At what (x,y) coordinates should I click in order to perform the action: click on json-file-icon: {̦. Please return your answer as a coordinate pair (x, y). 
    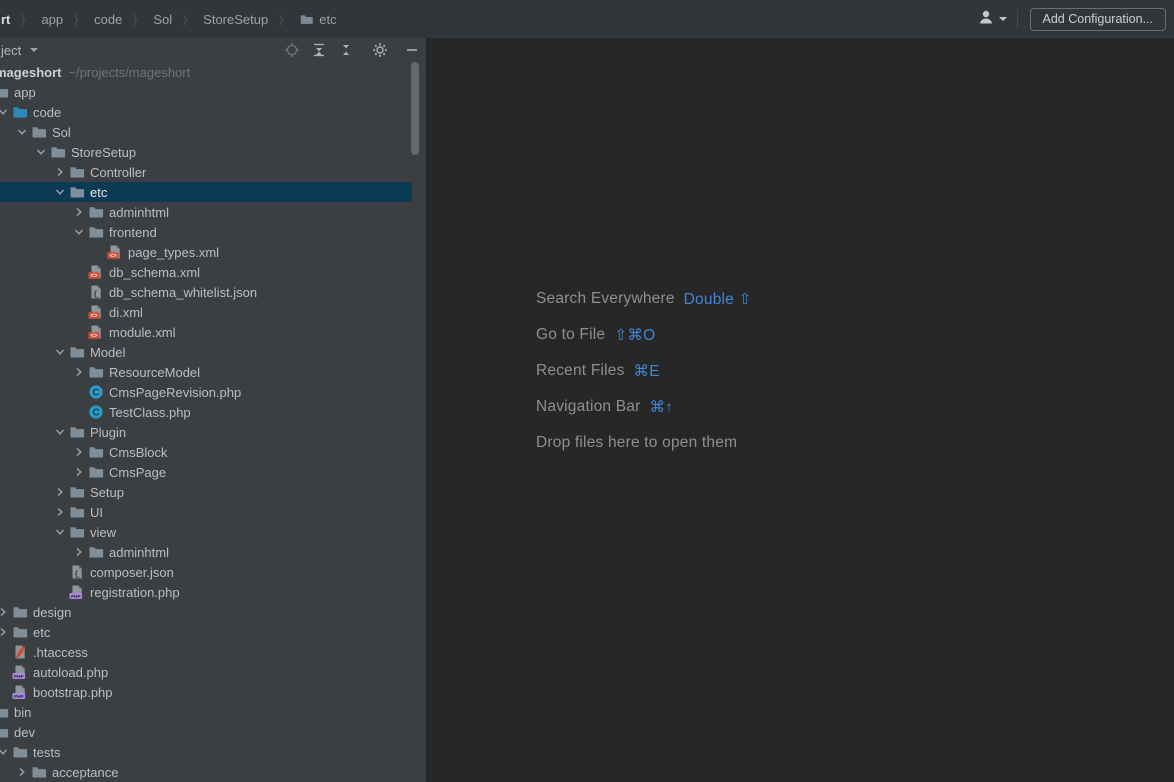
    Looking at the image, I should click on (96, 292).